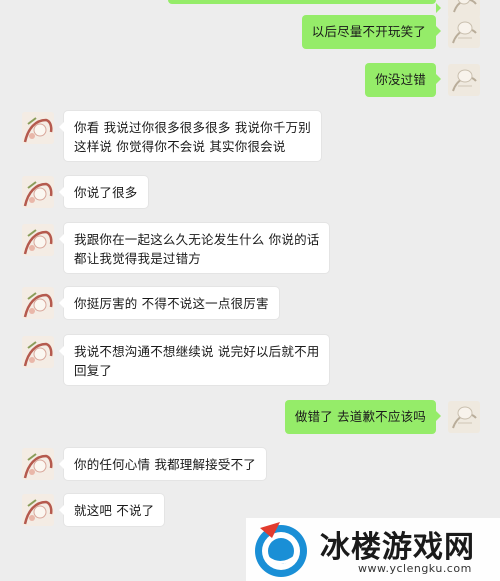 Image resolution: width=500 pixels, height=581 pixels. What do you see at coordinates (169, 303) in the screenshot?
I see `message-bubble: 你挺厉害的 不得不说这一点很厉害` at bounding box center [169, 303].